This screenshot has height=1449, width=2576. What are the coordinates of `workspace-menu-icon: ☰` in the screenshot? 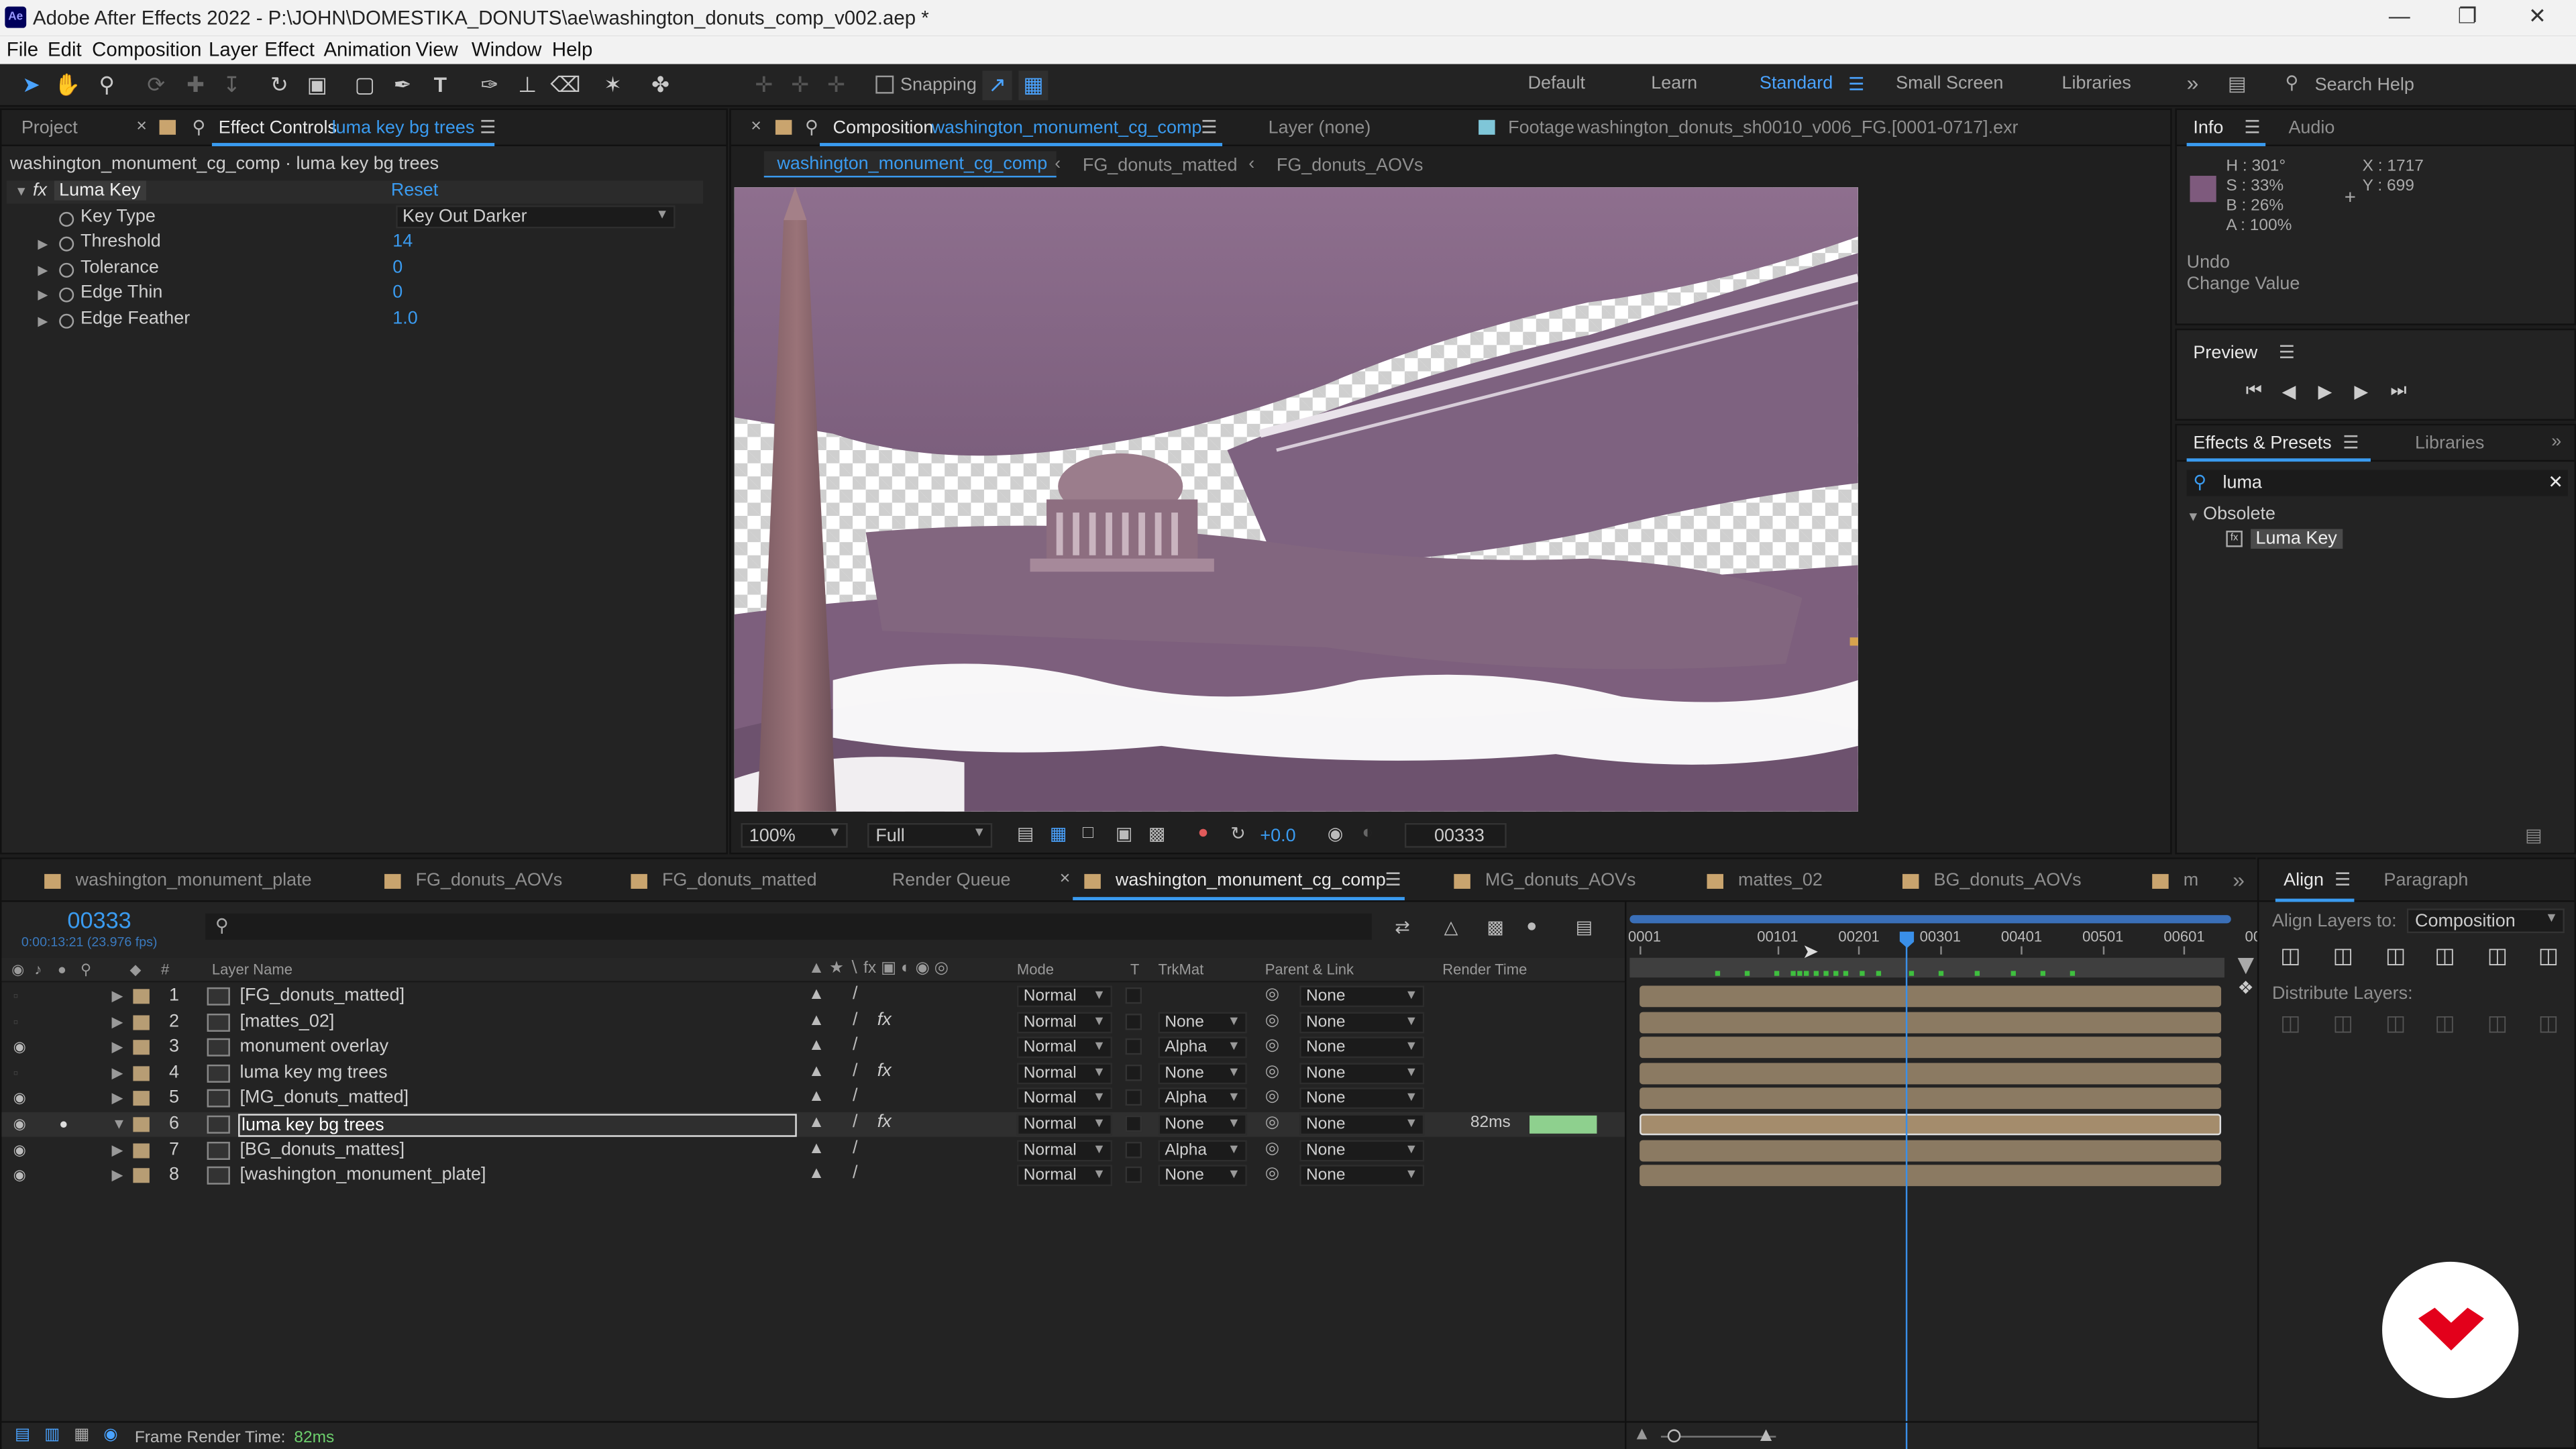 It's located at (1856, 84).